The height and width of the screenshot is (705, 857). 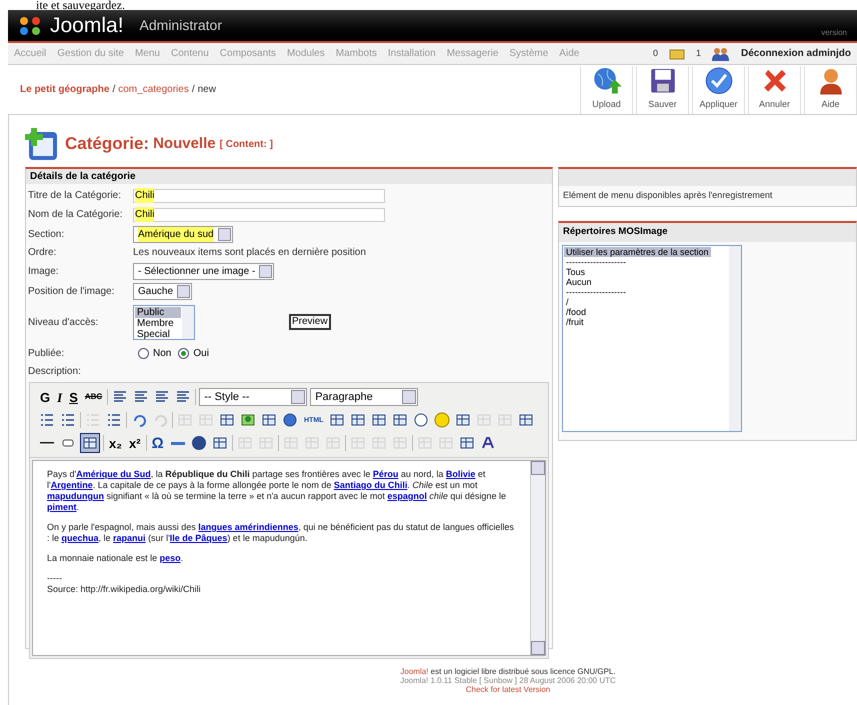 What do you see at coordinates (71, 485) in the screenshot?
I see `text-link: Argentine` at bounding box center [71, 485].